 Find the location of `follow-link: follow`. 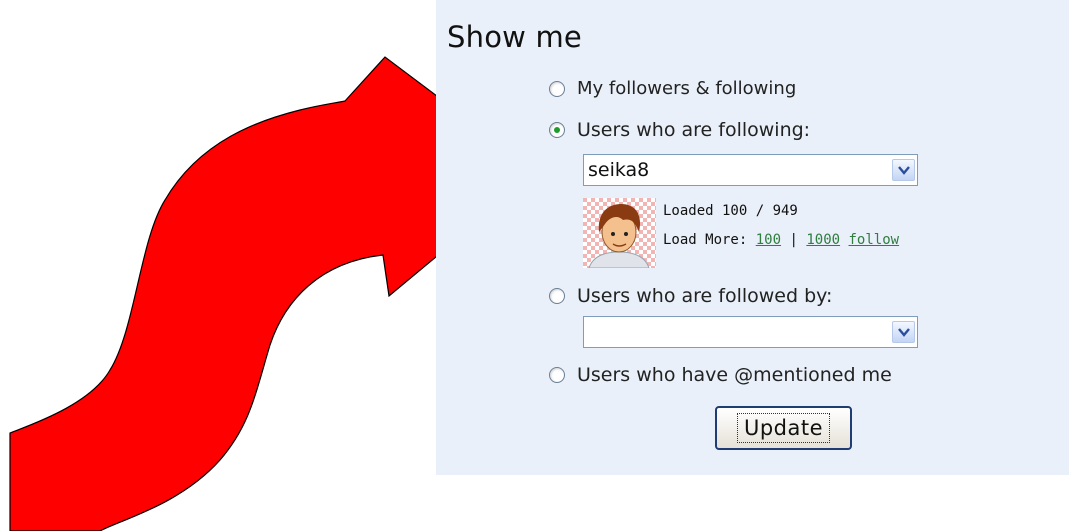

follow-link: follow is located at coordinates (874, 240).